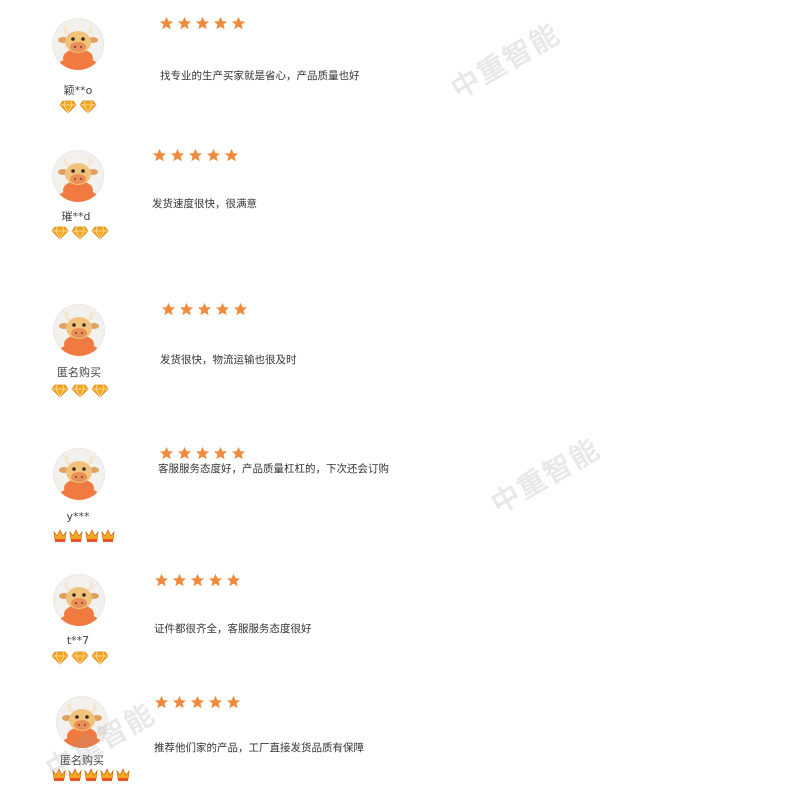 This screenshot has height=800, width=800. Describe the element at coordinates (228, 360) in the screenshot. I see `review-comment: 发货很快，物流运输也很及时` at that location.